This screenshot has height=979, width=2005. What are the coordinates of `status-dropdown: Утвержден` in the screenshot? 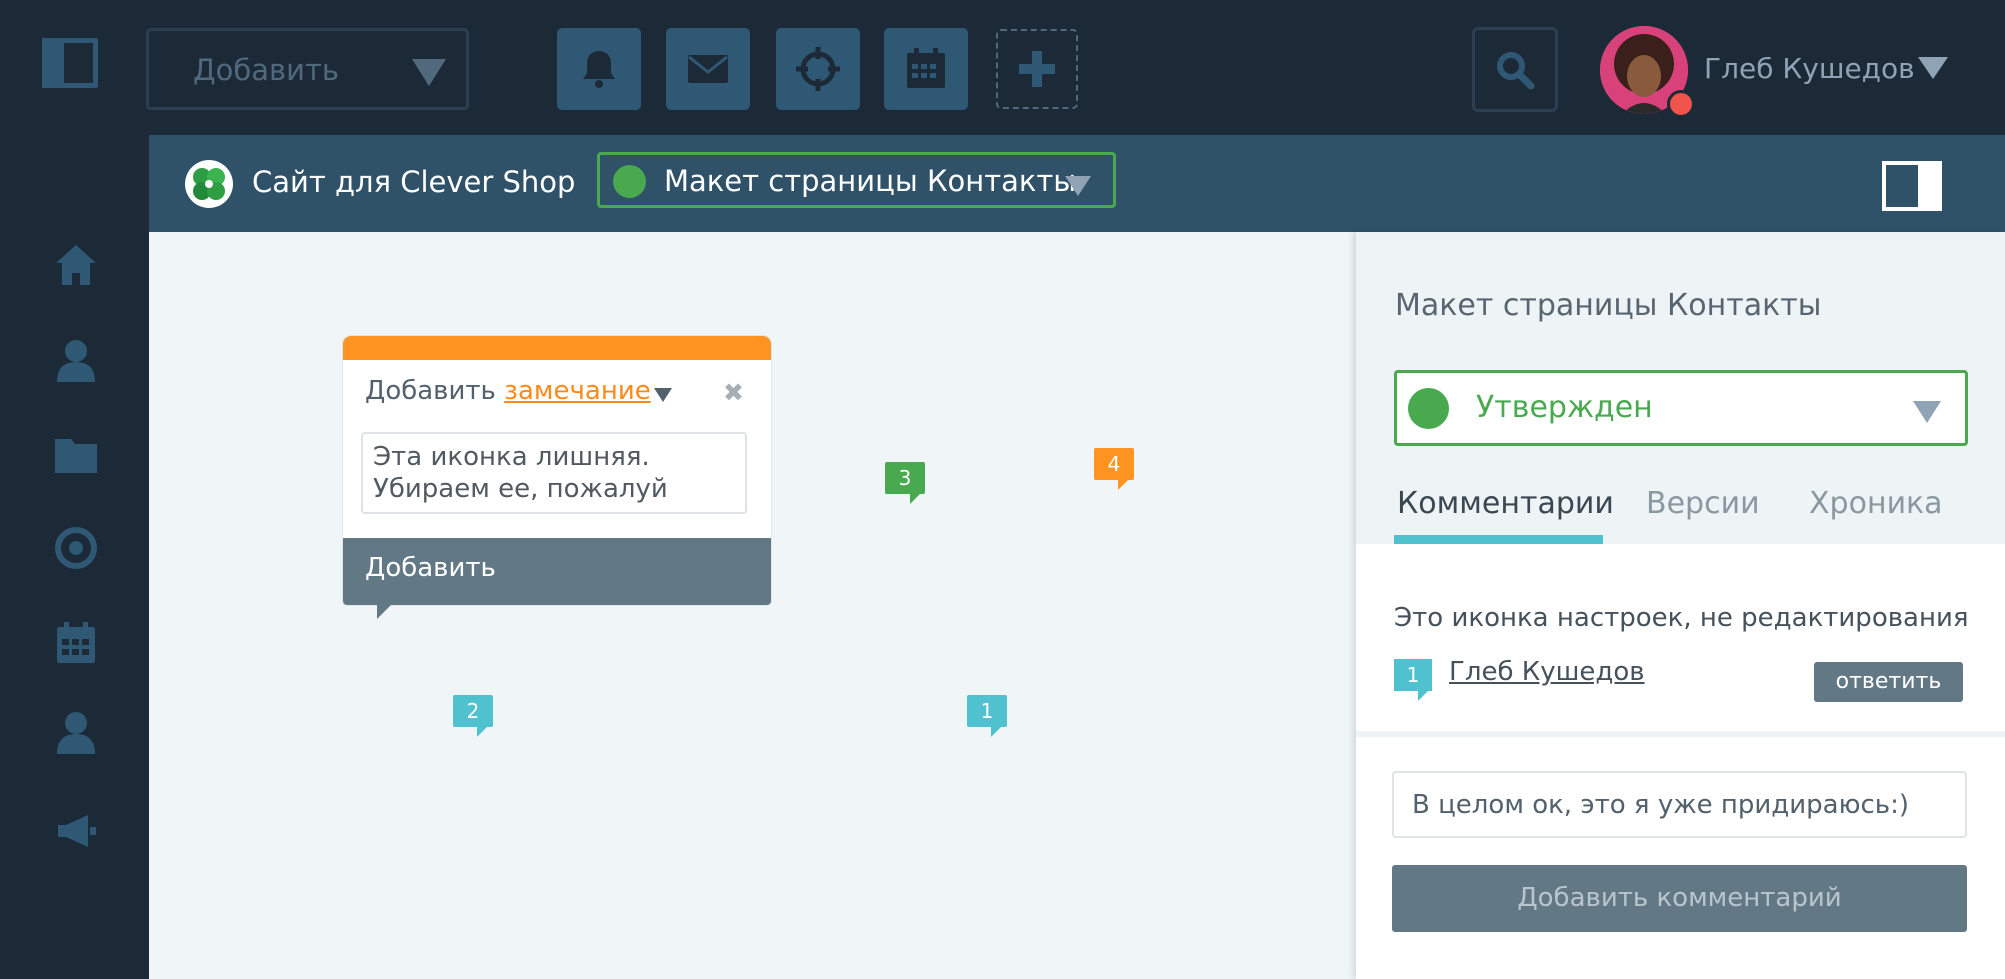 It's located at (1681, 408).